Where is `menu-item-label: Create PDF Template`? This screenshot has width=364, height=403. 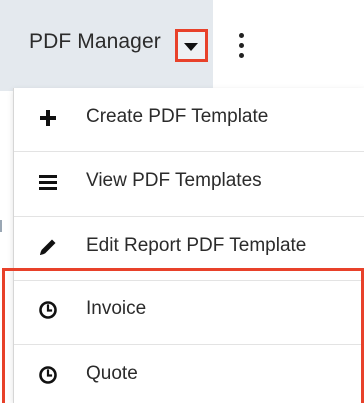
menu-item-label: Create PDF Template is located at coordinates (177, 116).